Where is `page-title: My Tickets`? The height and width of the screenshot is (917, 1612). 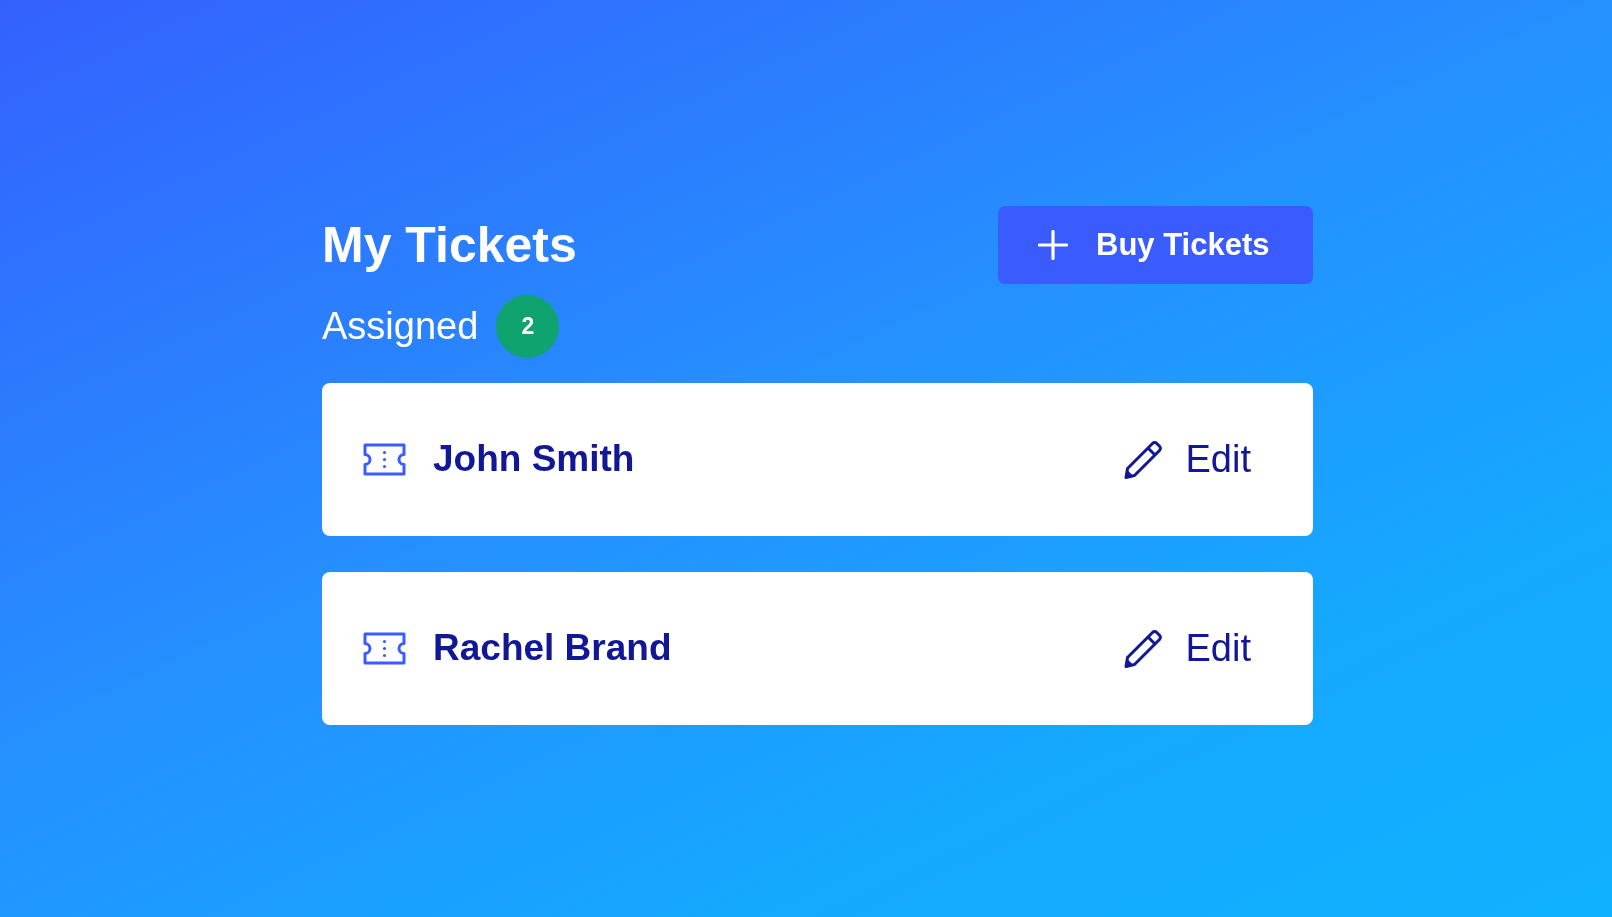 page-title: My Tickets is located at coordinates (449, 245).